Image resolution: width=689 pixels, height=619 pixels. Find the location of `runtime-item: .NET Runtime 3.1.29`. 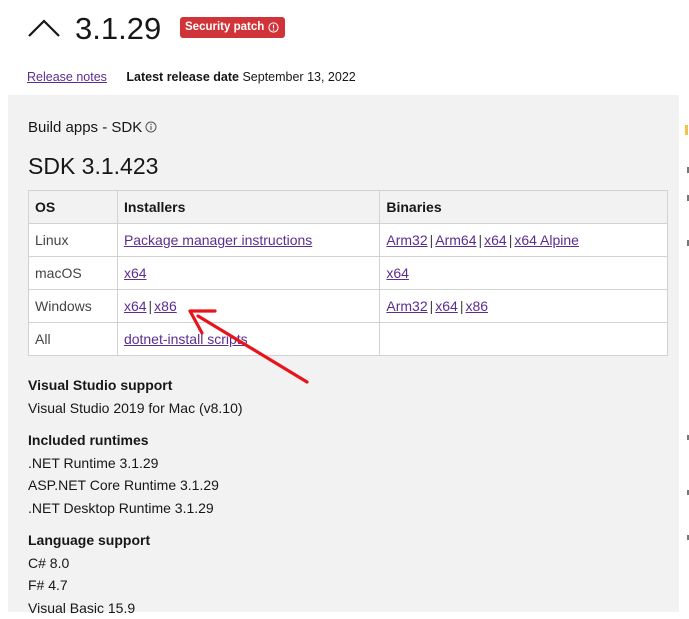

runtime-item: .NET Runtime 3.1.29 is located at coordinates (123, 463).